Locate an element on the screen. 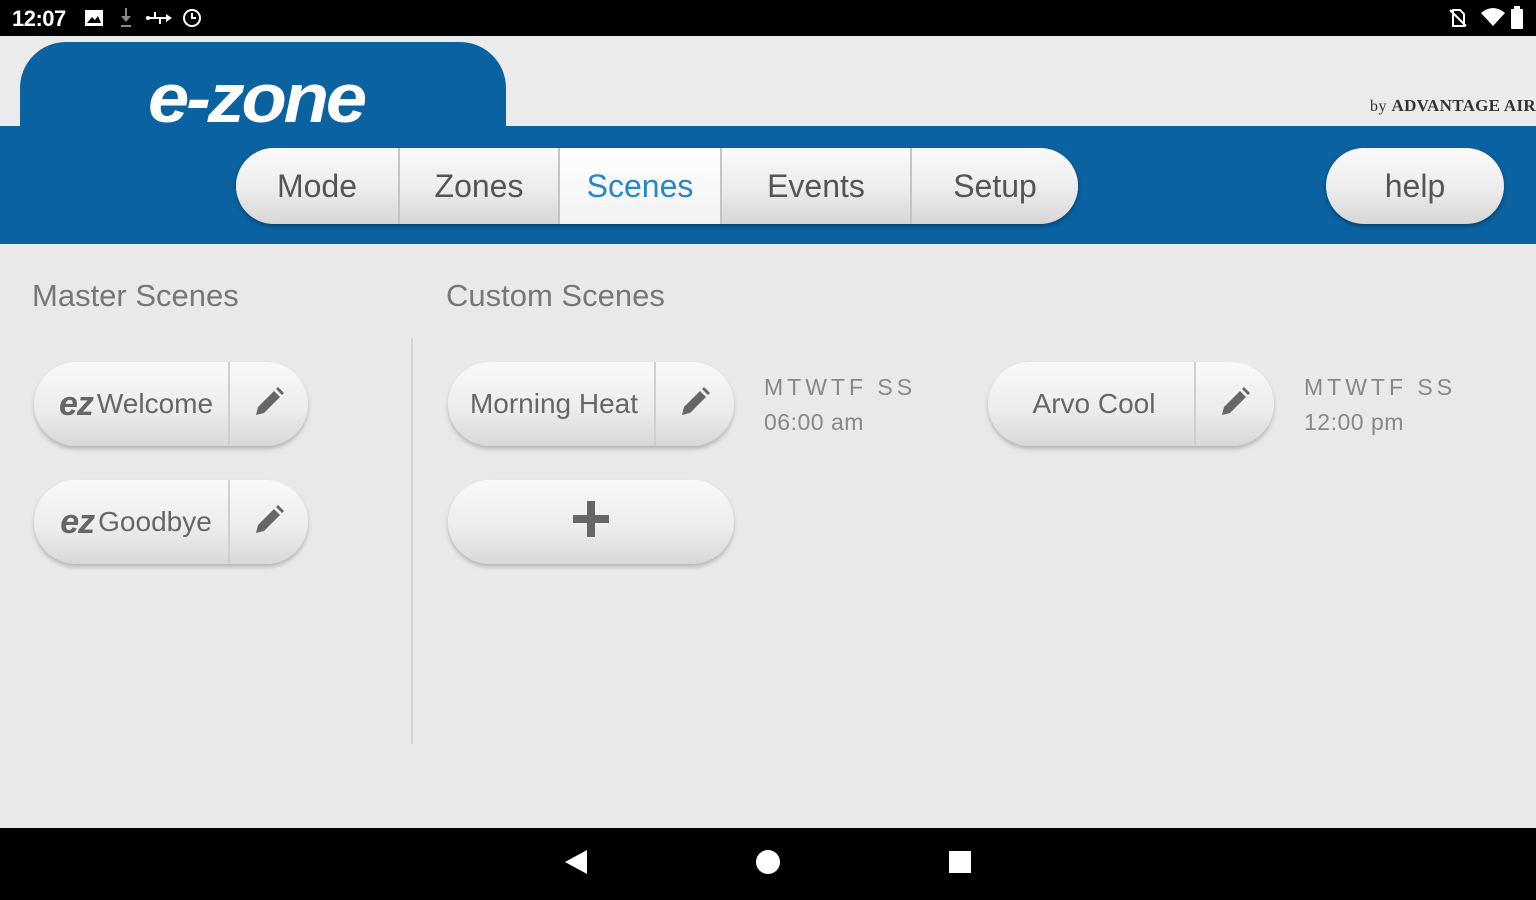  master-scene-welcome: ez Welcome is located at coordinates (171, 404).